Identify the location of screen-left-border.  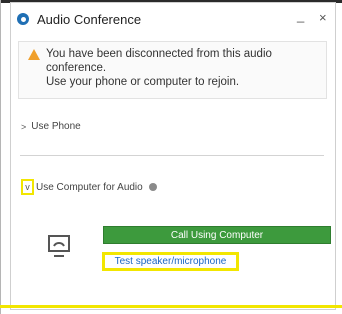
(0, 157).